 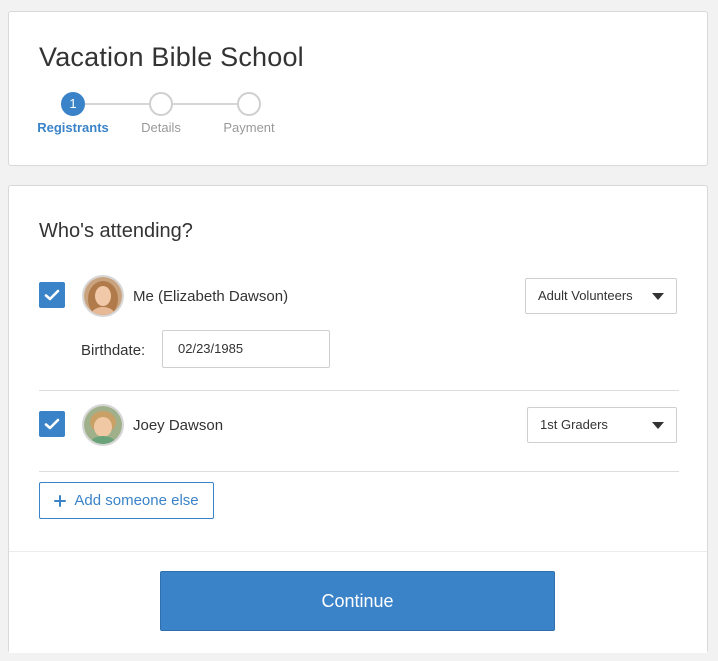 What do you see at coordinates (73, 127) in the screenshot?
I see `step-1-label: Registrants` at bounding box center [73, 127].